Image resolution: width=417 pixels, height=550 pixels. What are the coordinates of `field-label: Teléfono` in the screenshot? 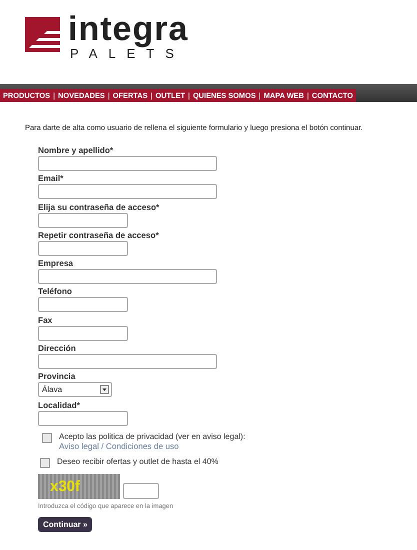 It's located at (55, 292).